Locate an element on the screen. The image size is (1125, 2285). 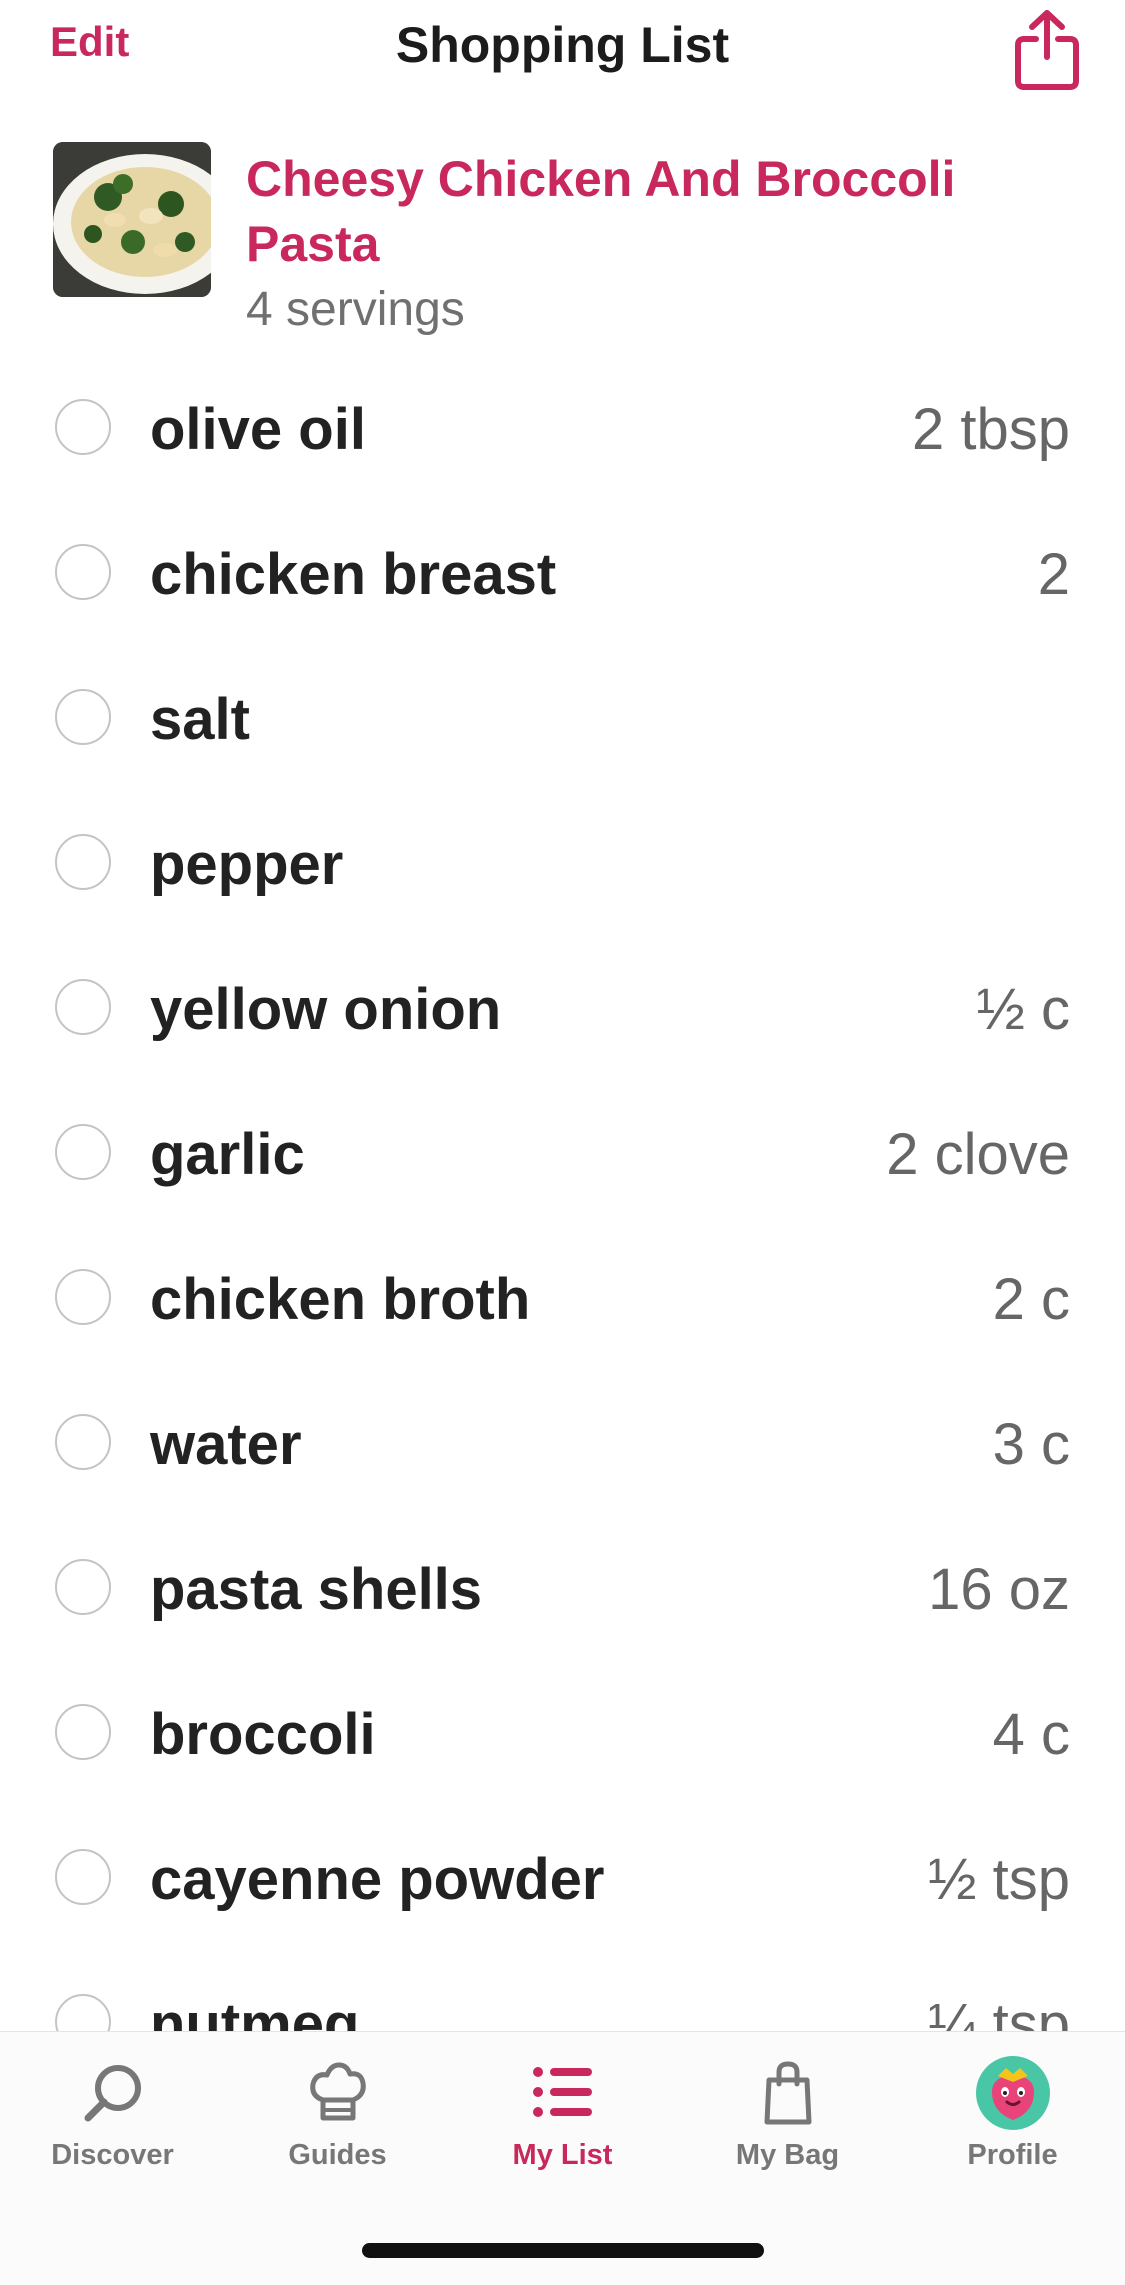
item-quantity: 2 is located at coordinates (1053, 574).